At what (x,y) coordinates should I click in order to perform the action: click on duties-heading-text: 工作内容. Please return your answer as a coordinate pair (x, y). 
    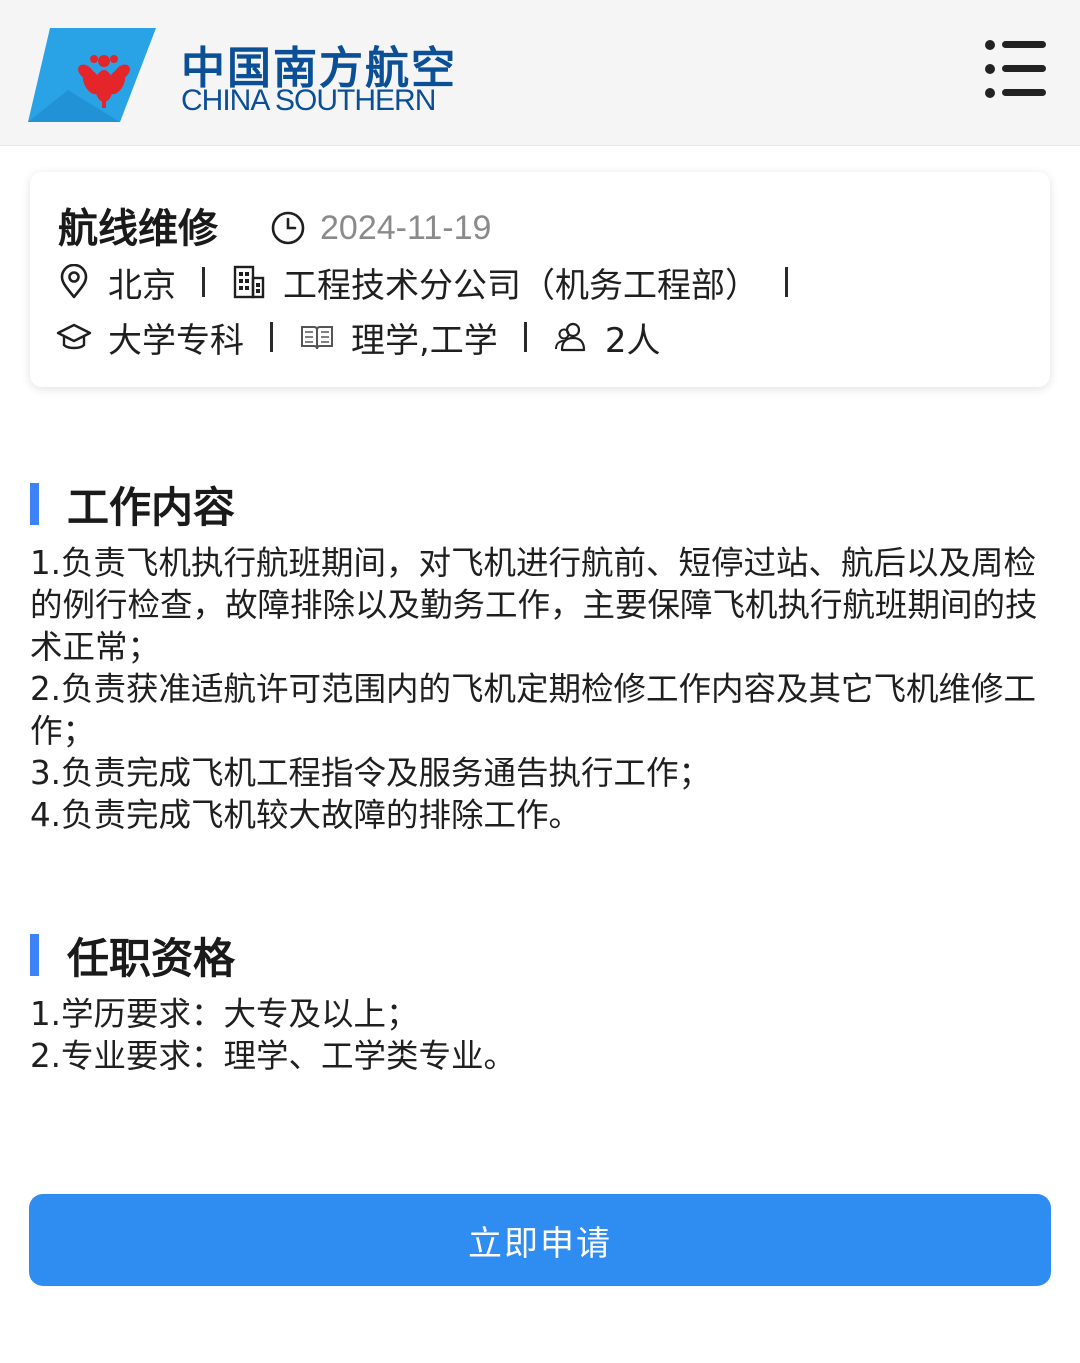
    Looking at the image, I should click on (151, 507).